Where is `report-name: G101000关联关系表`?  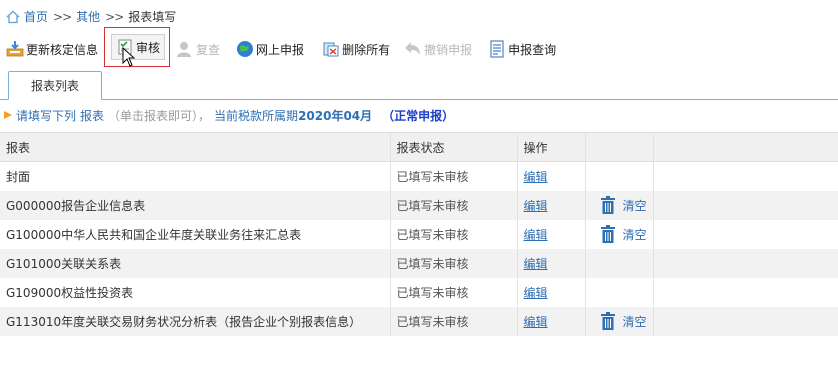
report-name: G101000关联关系表 is located at coordinates (195, 263).